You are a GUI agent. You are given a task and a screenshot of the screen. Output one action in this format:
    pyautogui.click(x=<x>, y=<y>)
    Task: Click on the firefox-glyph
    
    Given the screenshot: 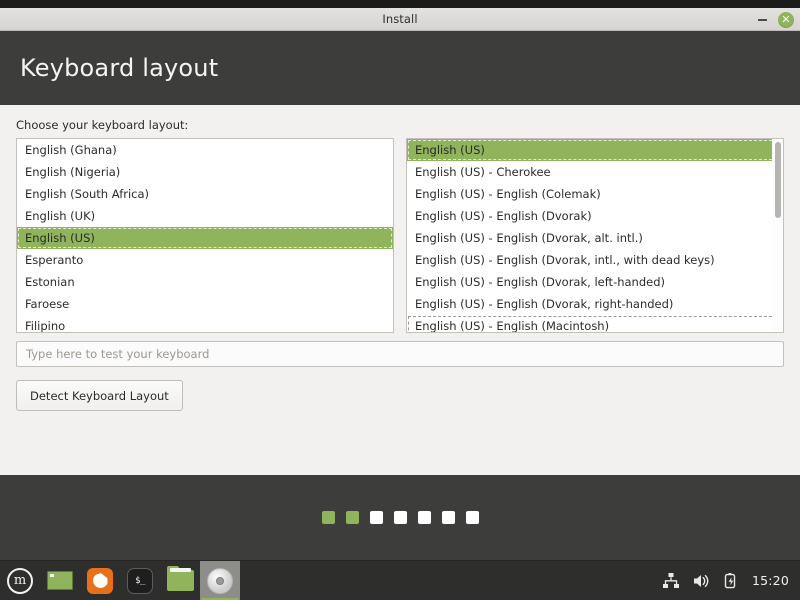 What is the action you would take?
    pyautogui.click(x=100, y=580)
    